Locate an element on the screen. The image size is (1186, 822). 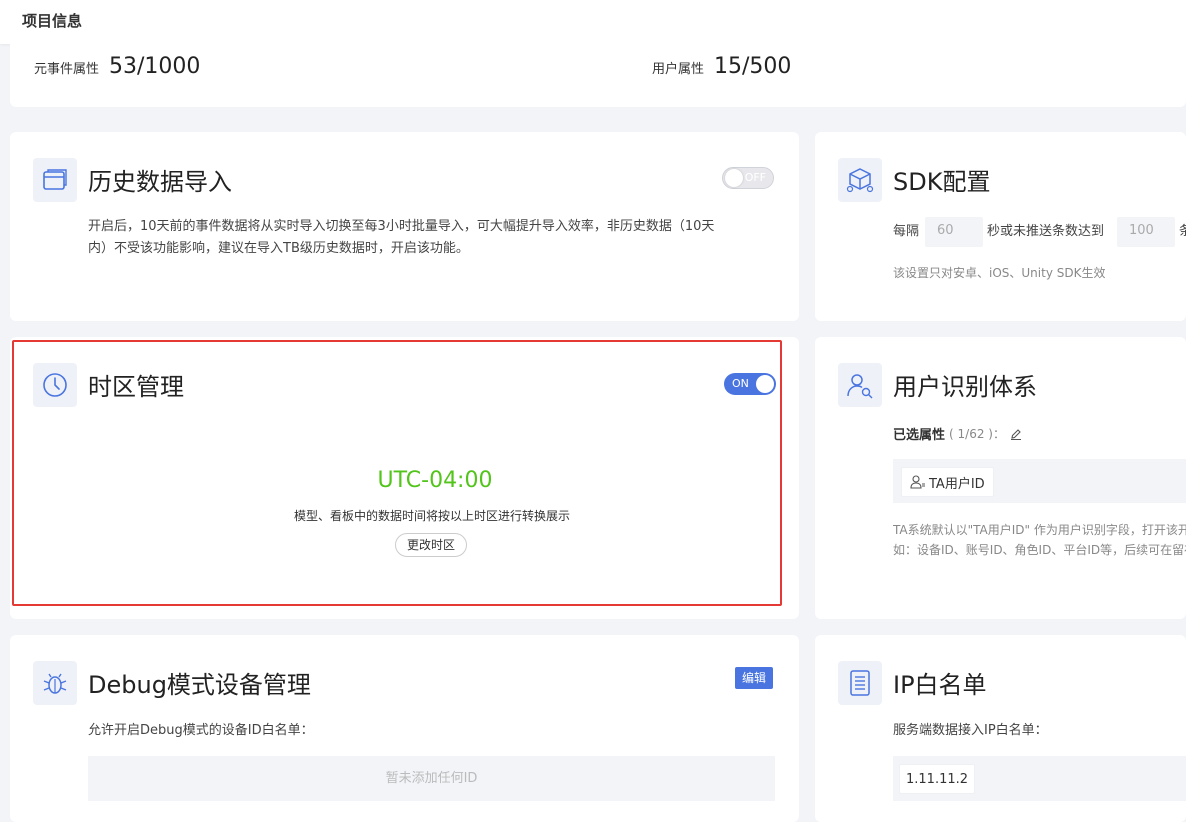
edit-pencil-icon is located at coordinates (1016, 434).